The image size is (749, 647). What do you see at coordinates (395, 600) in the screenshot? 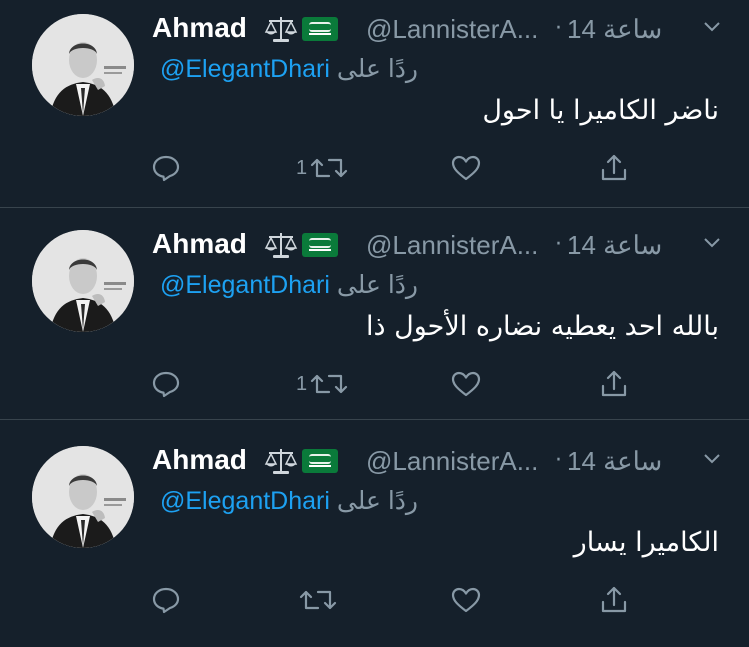
I see `tweet-actions` at bounding box center [395, 600].